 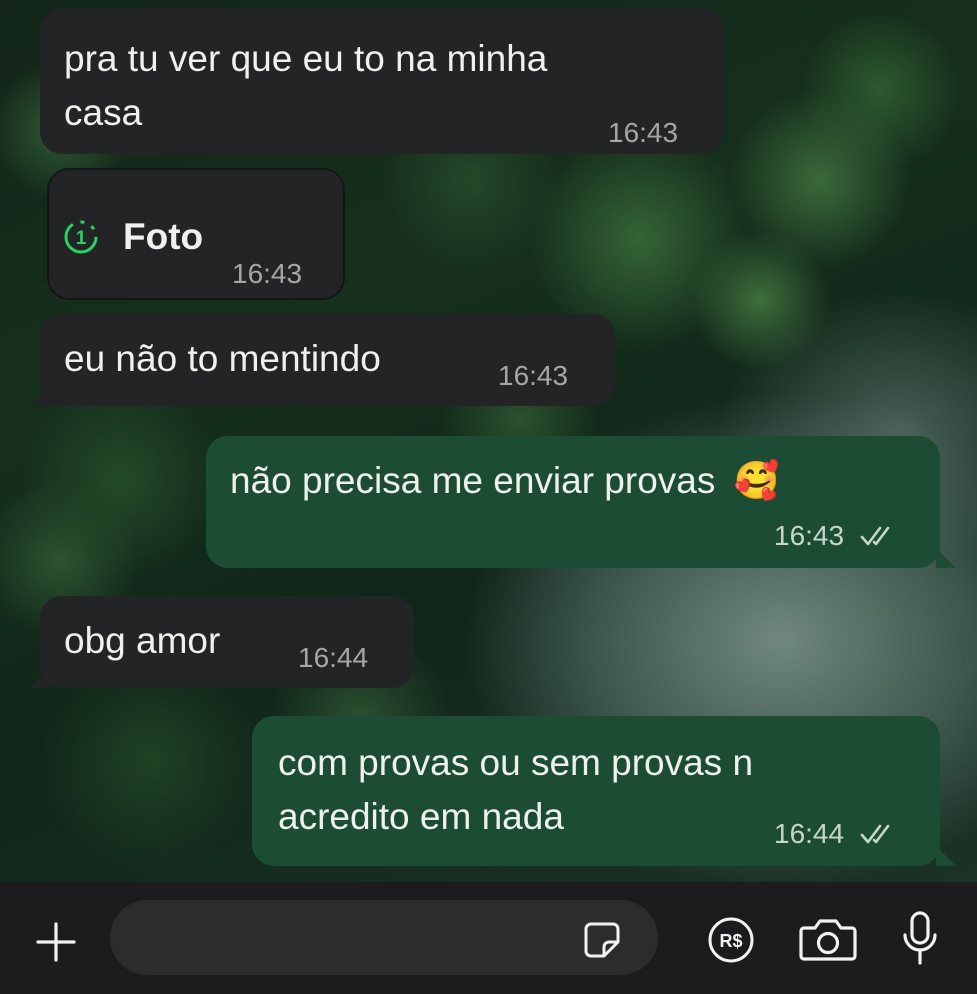 What do you see at coordinates (920, 939) in the screenshot?
I see `microphone-icon` at bounding box center [920, 939].